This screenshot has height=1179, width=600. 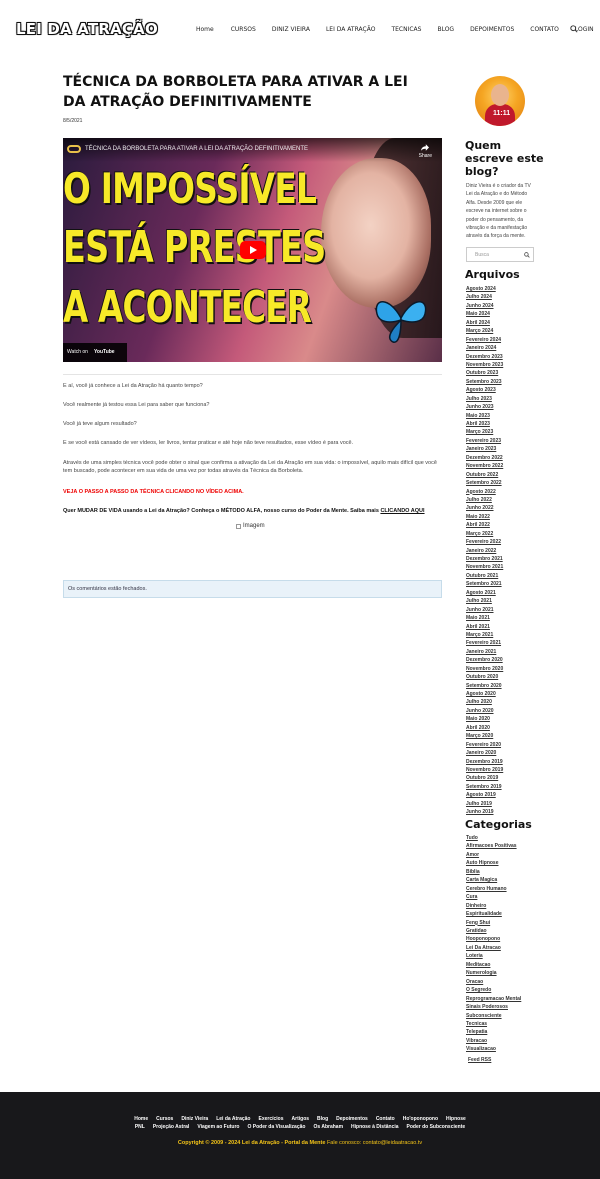 I want to click on archive-link: Agosto 2021, so click(x=484, y=593).